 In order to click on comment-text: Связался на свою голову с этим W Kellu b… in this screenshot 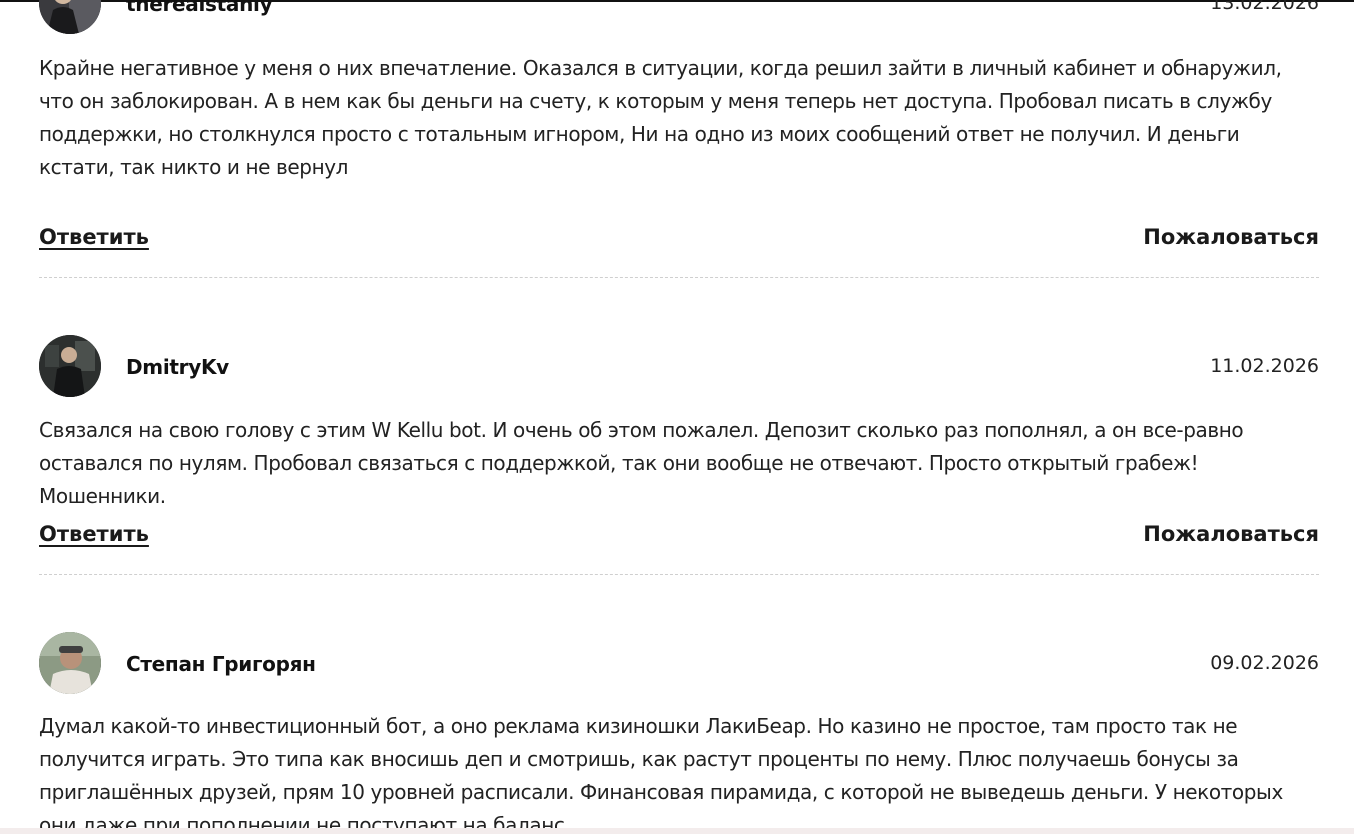, I will do `click(641, 463)`.